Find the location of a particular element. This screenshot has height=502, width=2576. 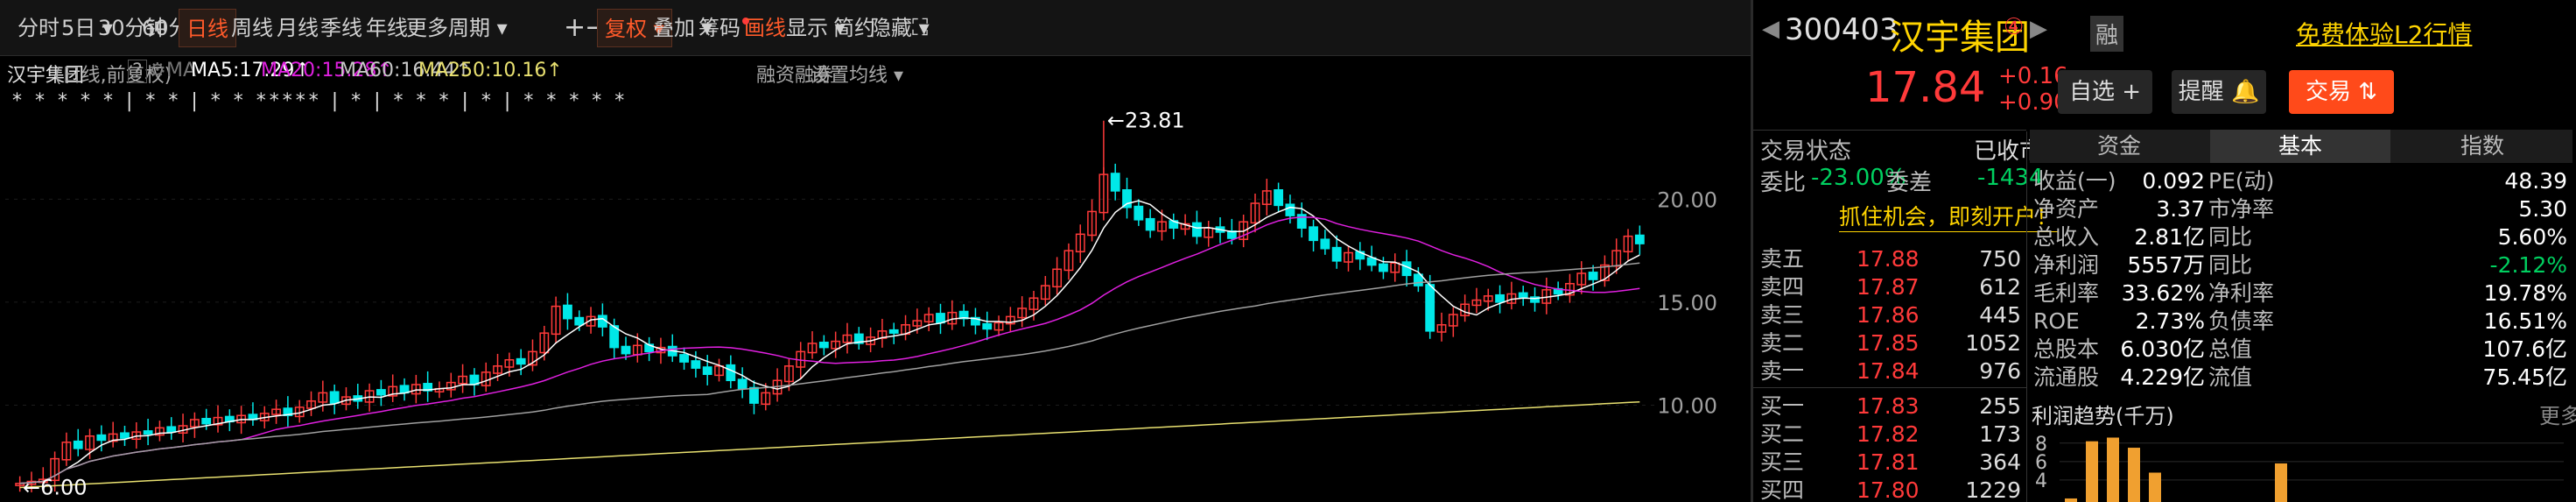

book-level-label: 卖四 is located at coordinates (1782, 287).